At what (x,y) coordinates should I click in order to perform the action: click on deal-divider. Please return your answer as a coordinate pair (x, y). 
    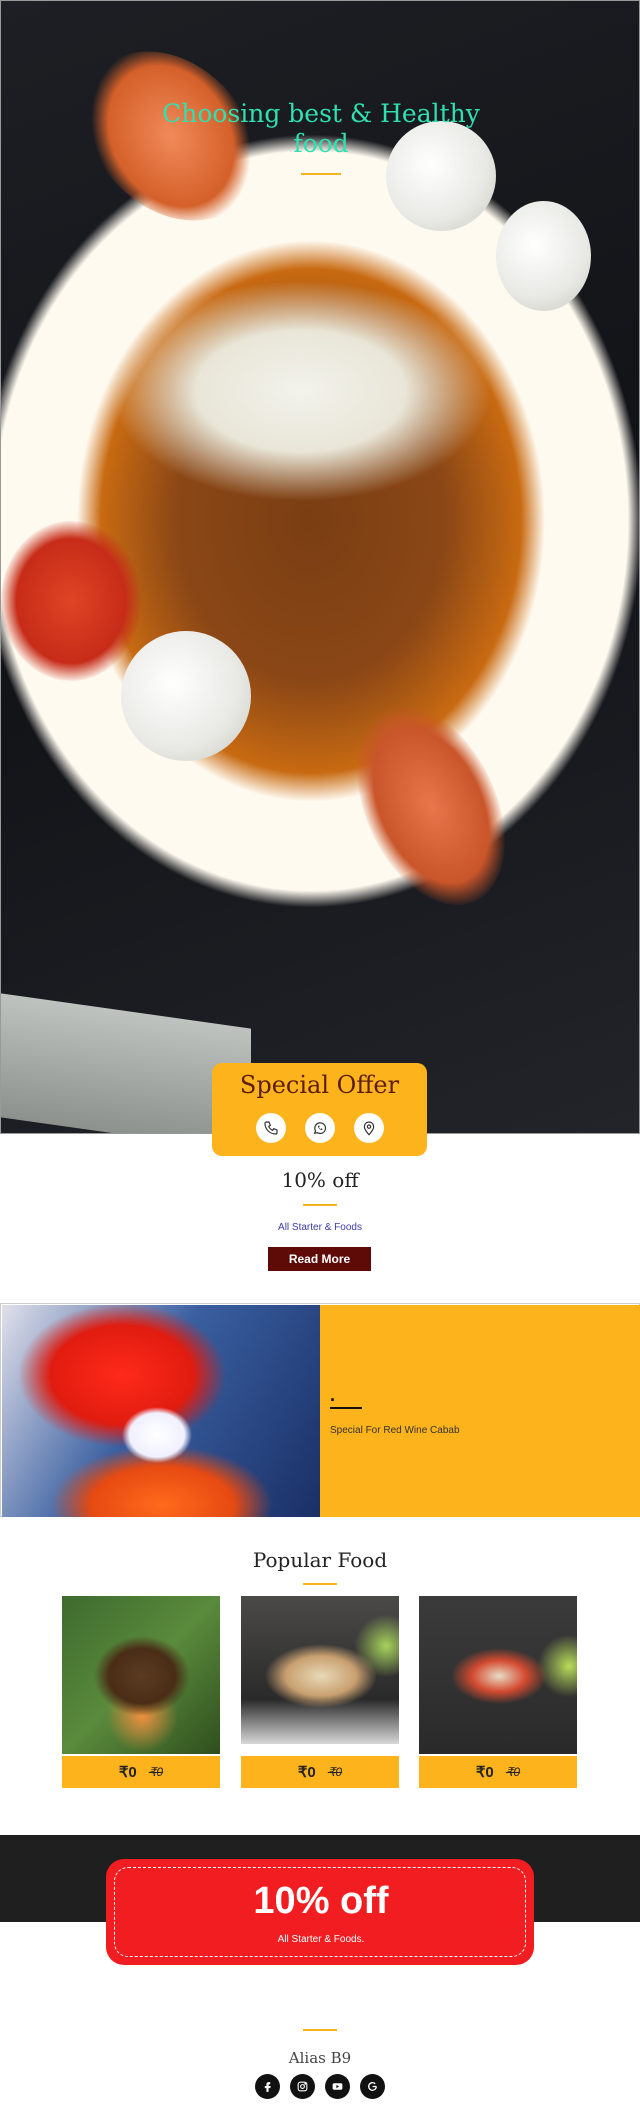
    Looking at the image, I should click on (320, 1205).